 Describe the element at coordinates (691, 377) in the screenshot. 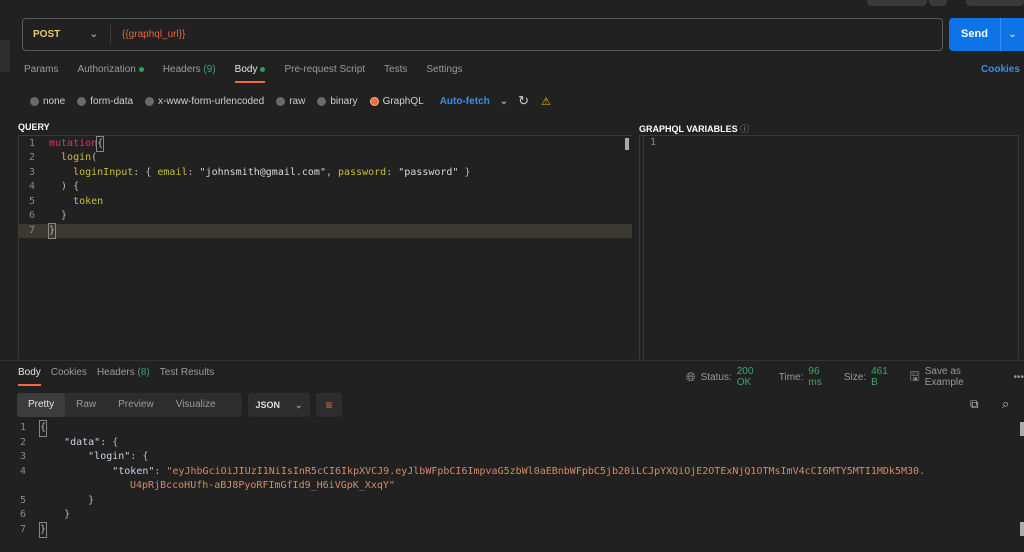

I see `globe-icon: 🌐︎` at that location.